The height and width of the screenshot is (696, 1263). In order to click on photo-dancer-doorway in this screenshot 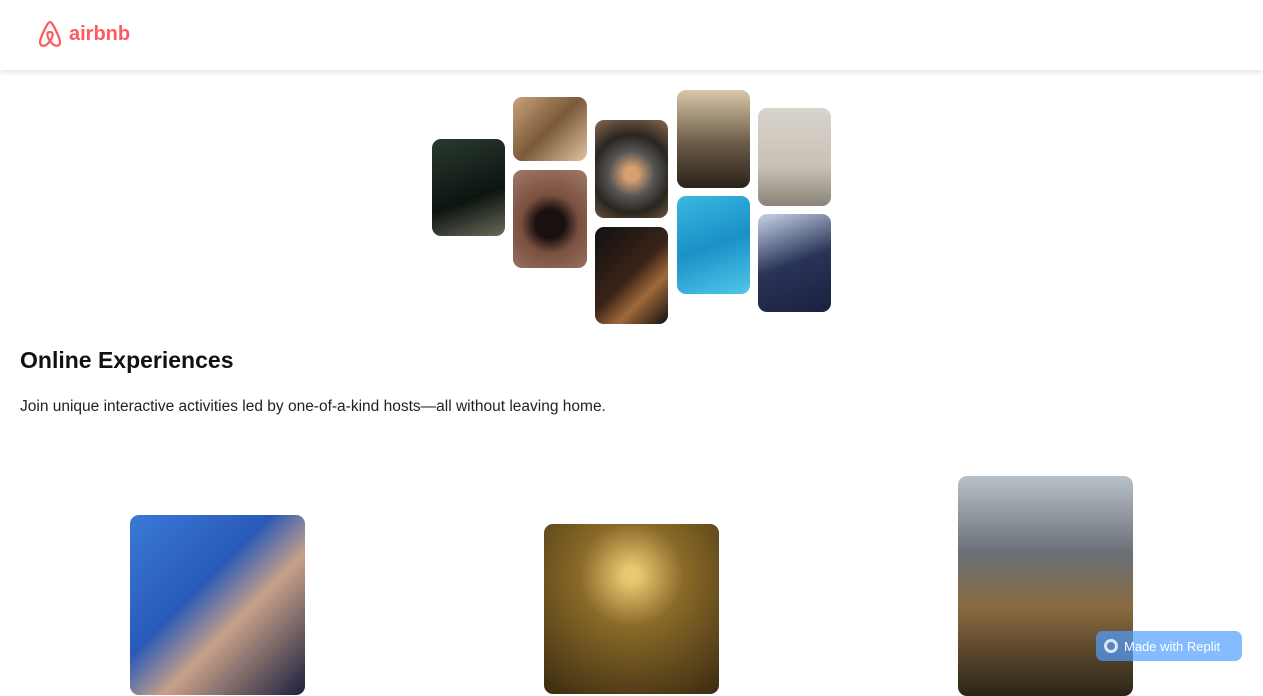, I will do `click(550, 219)`.